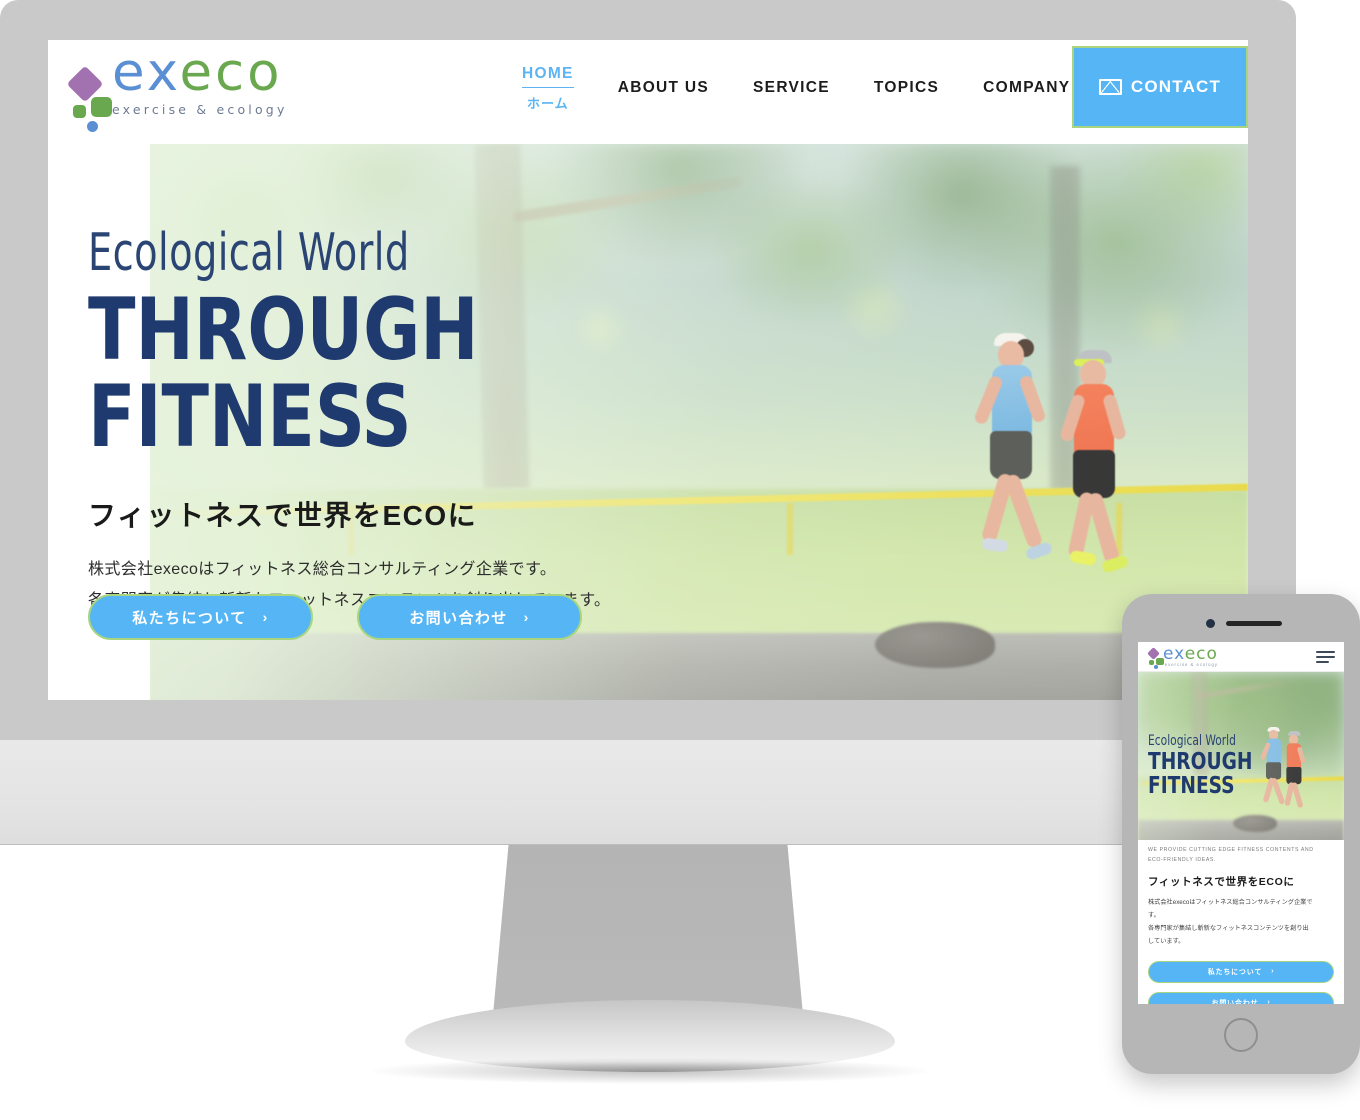  I want to click on nav-item-home: HOME ホーム, so click(548, 88).